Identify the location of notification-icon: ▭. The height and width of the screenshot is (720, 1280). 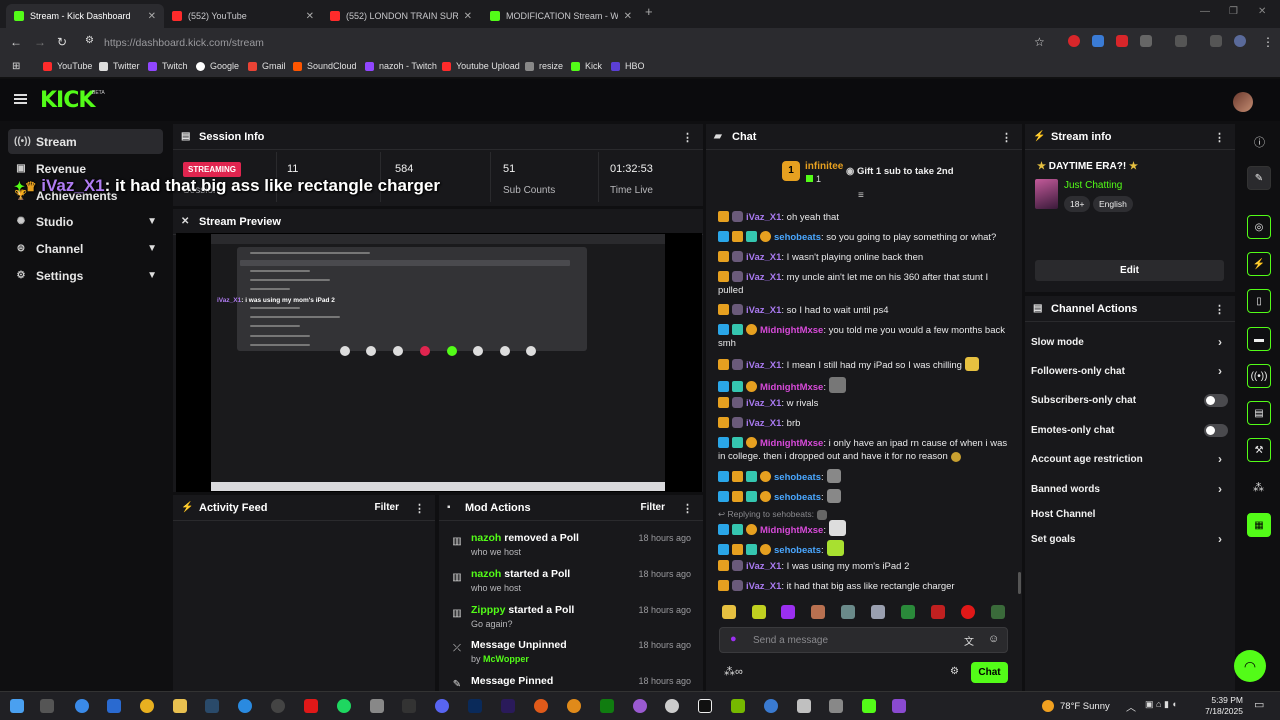
(1259, 704).